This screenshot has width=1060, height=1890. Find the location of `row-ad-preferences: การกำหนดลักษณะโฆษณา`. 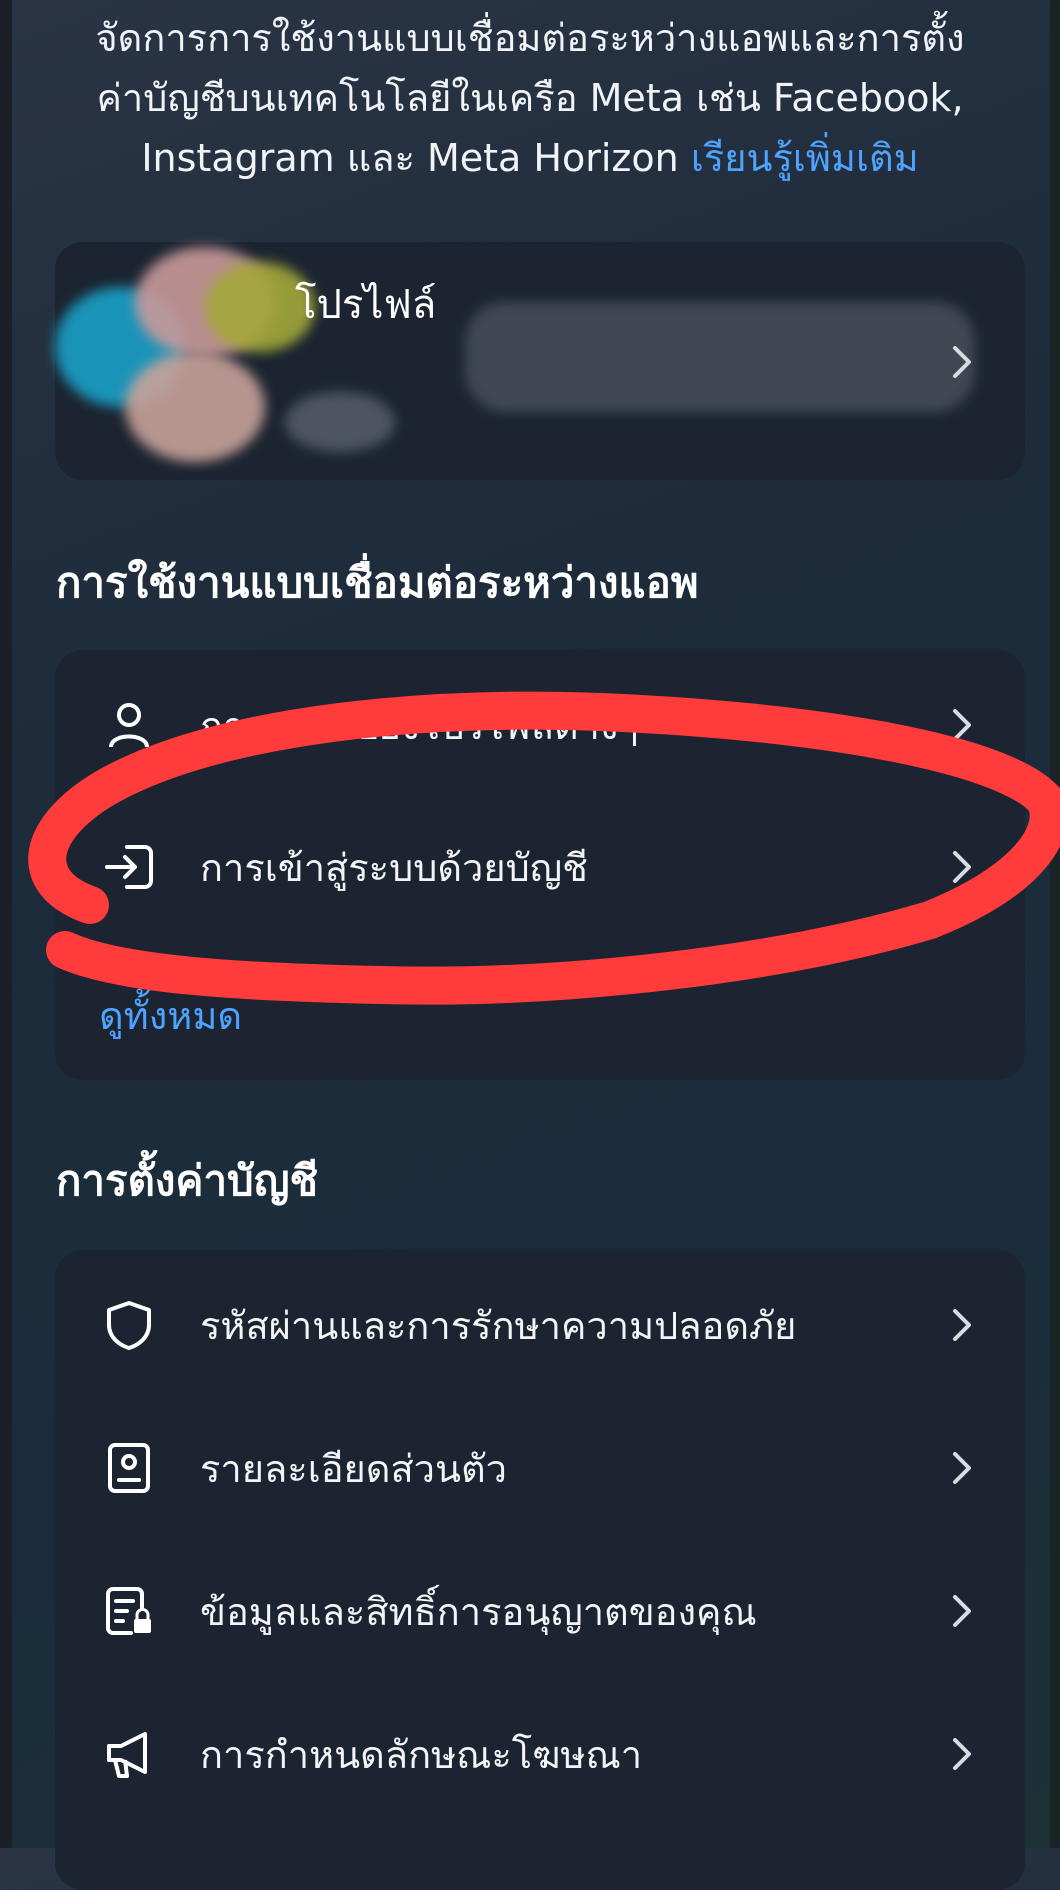

row-ad-preferences: การกำหนดลักษณะโฆษณา is located at coordinates (540, 1754).